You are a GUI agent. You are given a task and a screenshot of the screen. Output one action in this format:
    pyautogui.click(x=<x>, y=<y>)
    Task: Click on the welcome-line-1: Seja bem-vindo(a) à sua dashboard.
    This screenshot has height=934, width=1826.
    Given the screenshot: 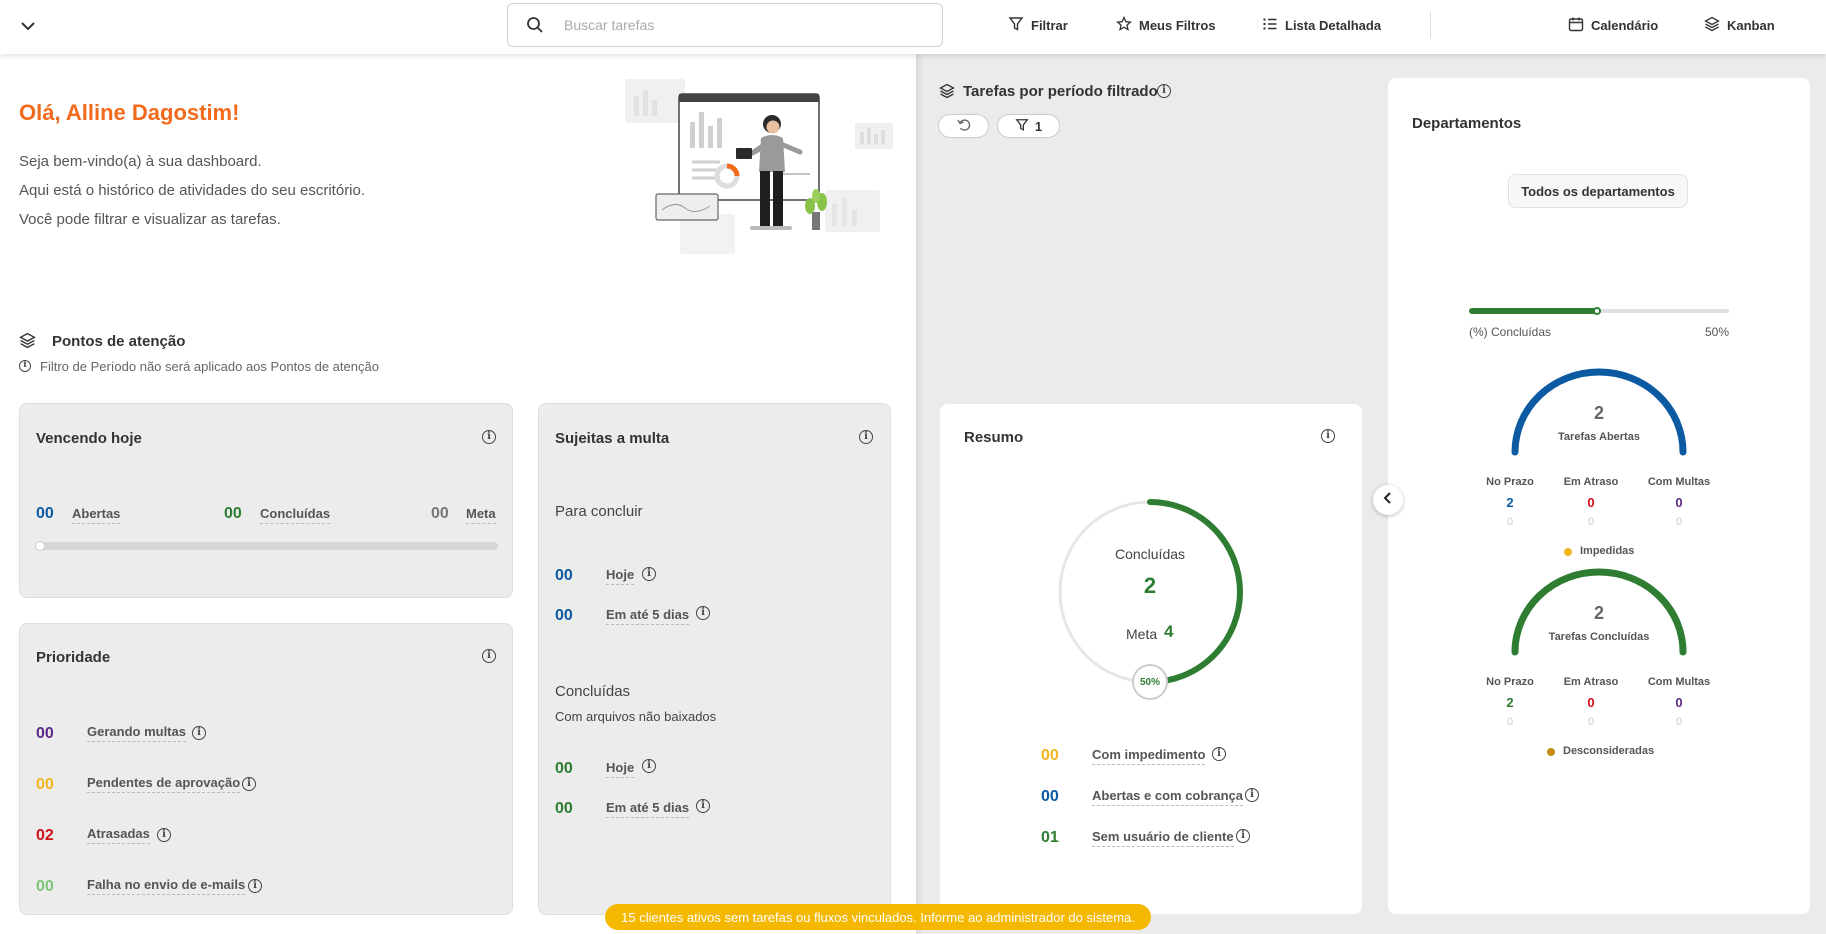 What is the action you would take?
    pyautogui.click(x=140, y=161)
    